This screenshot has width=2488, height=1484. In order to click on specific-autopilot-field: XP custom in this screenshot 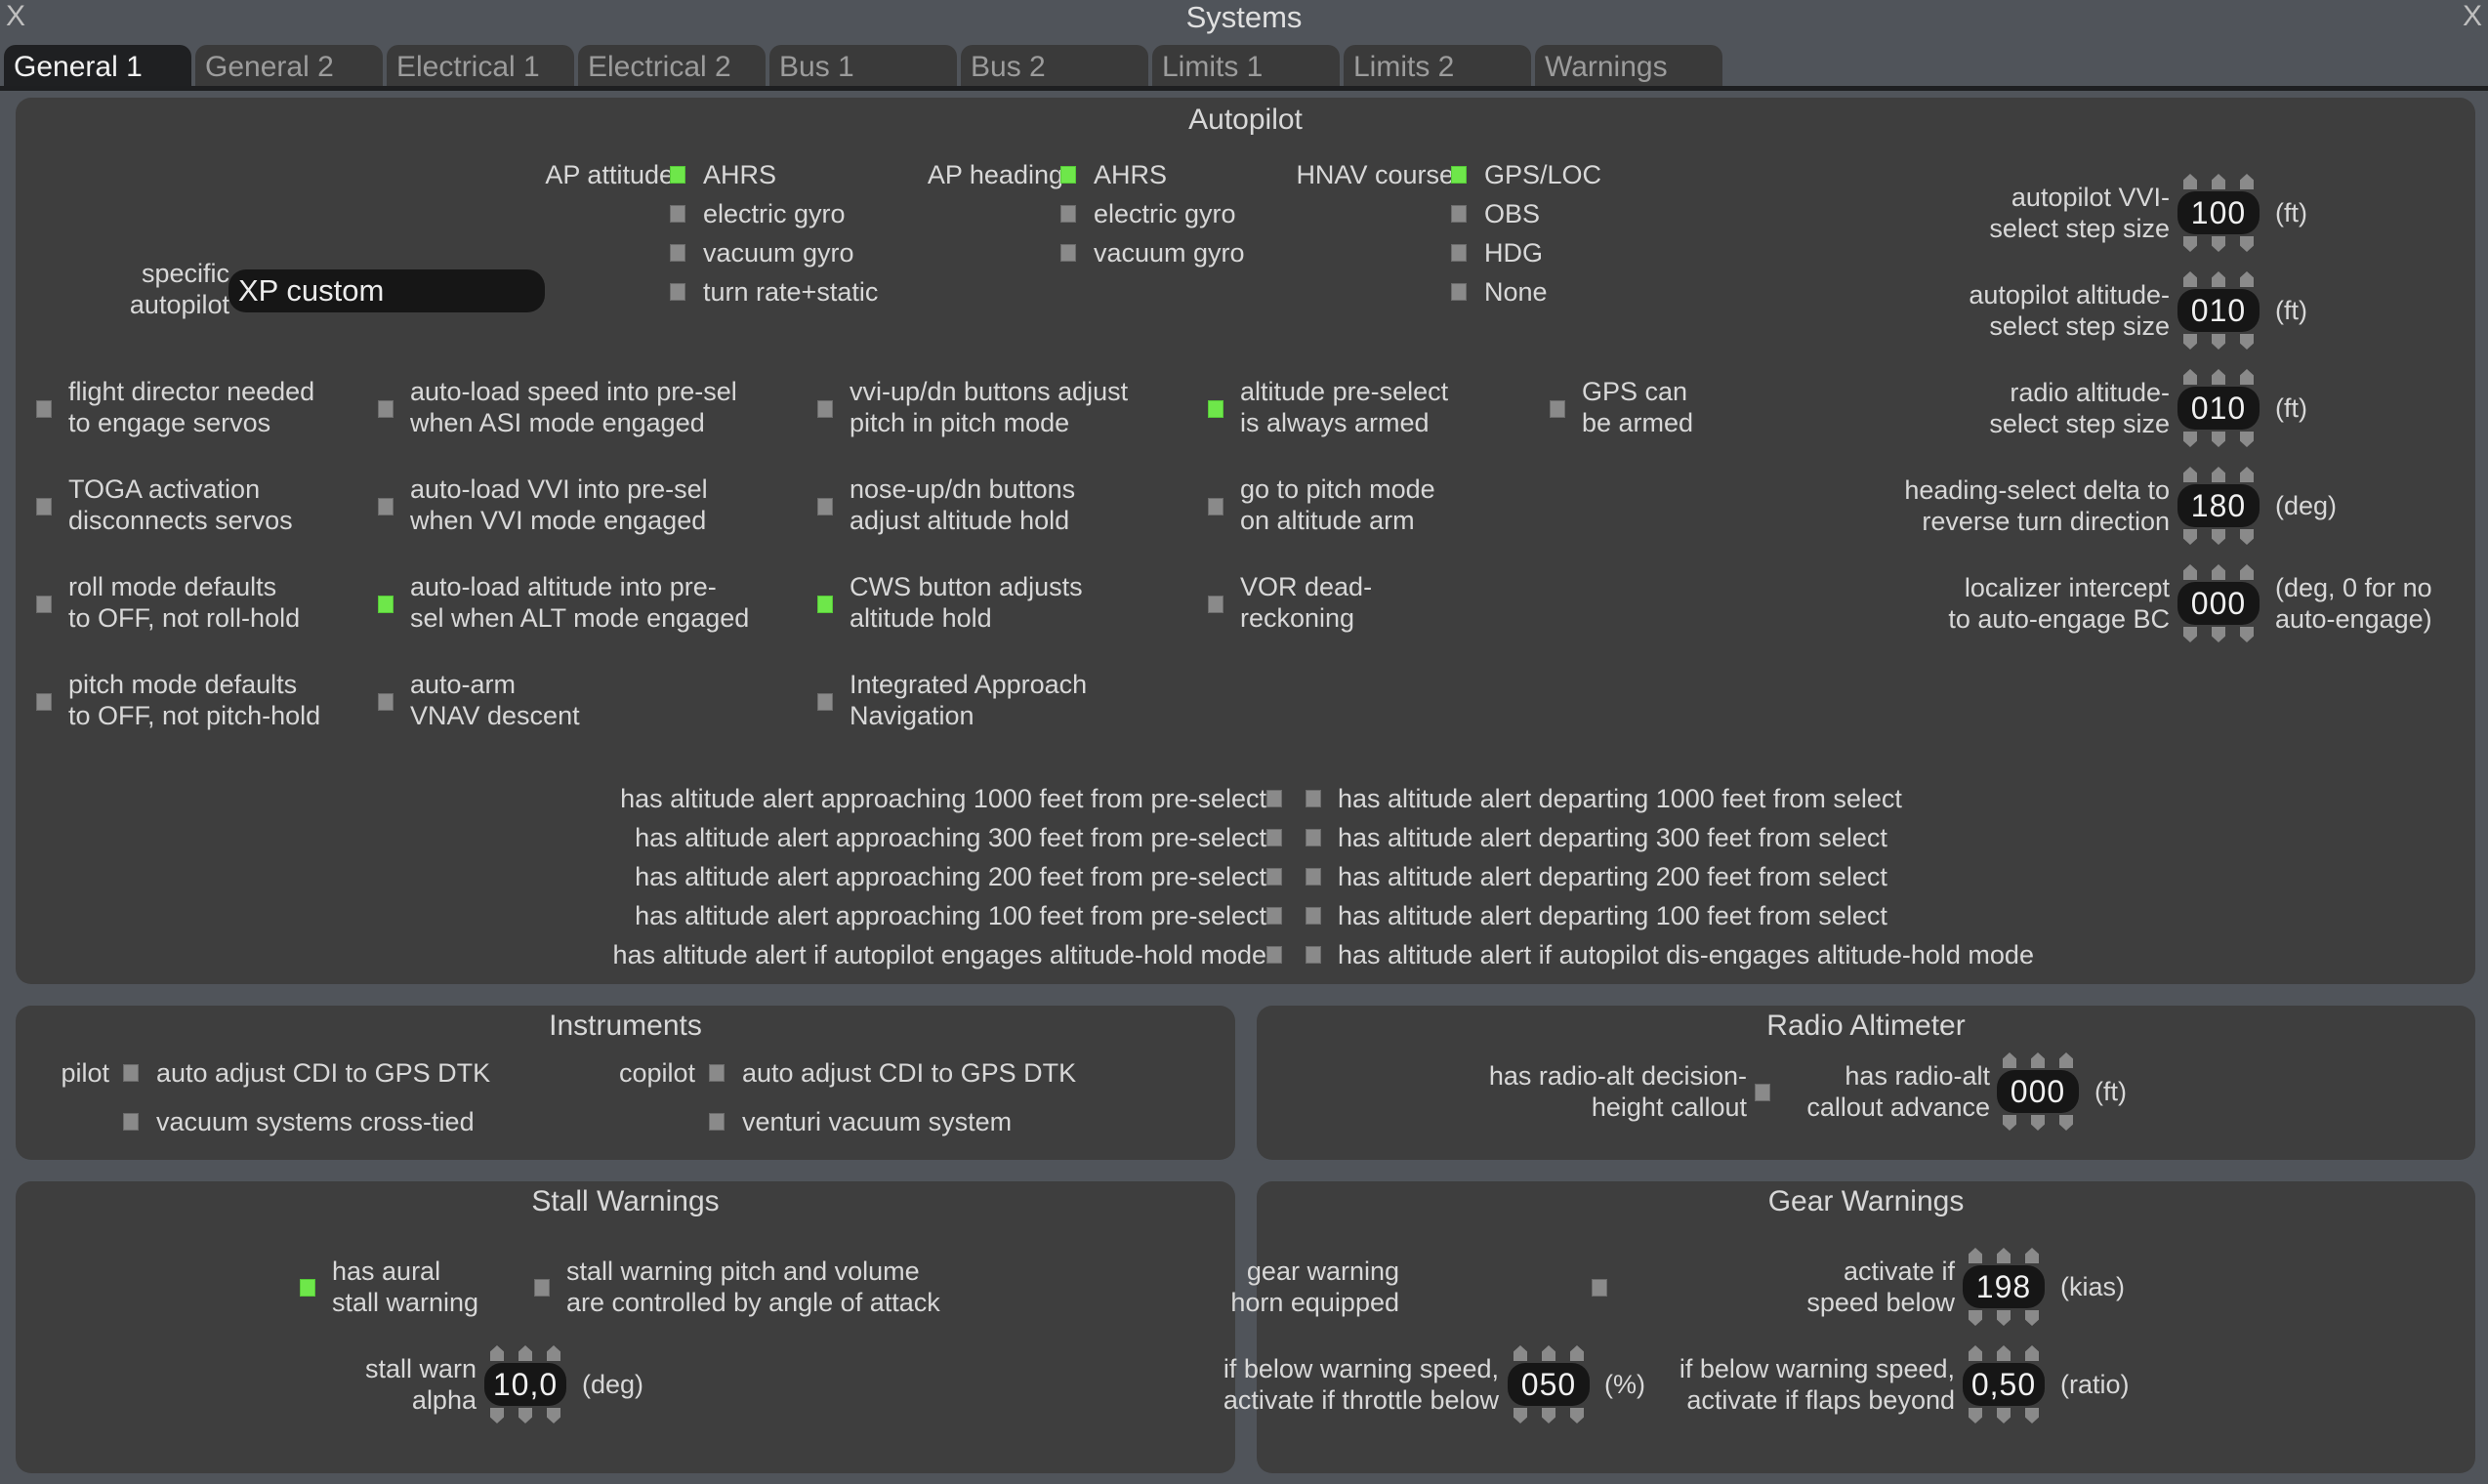, I will do `click(387, 290)`.